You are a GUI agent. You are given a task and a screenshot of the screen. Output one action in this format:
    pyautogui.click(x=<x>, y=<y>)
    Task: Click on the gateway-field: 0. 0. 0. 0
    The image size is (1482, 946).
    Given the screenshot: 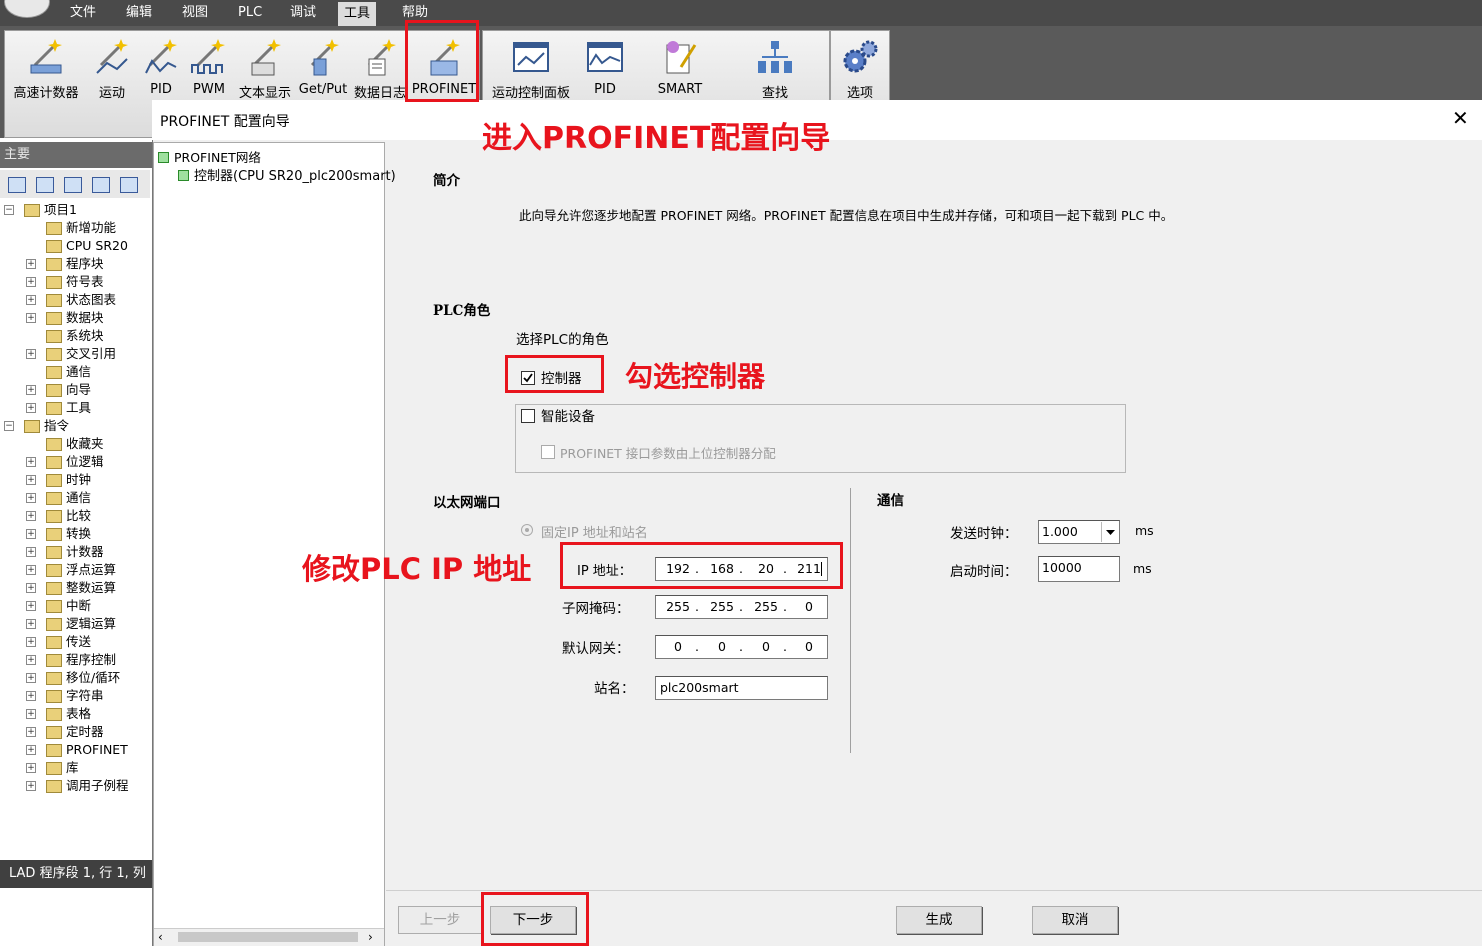 What is the action you would take?
    pyautogui.click(x=741, y=647)
    